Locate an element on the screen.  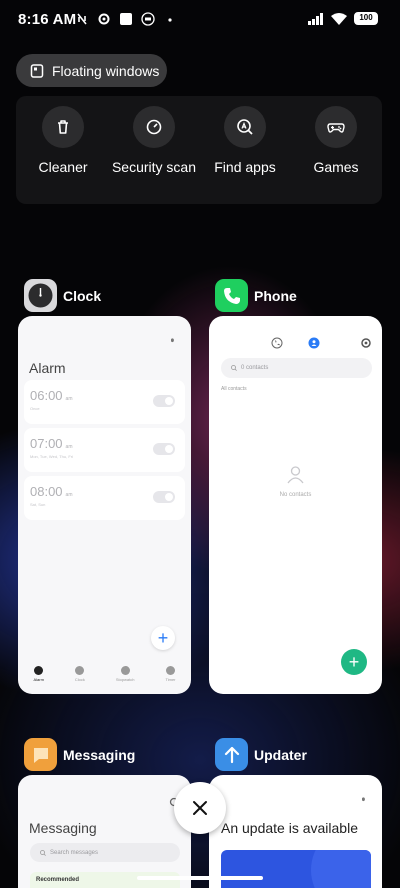
alarm-row: 08:00 am Sat, Sun is located at coordinates (104, 498).